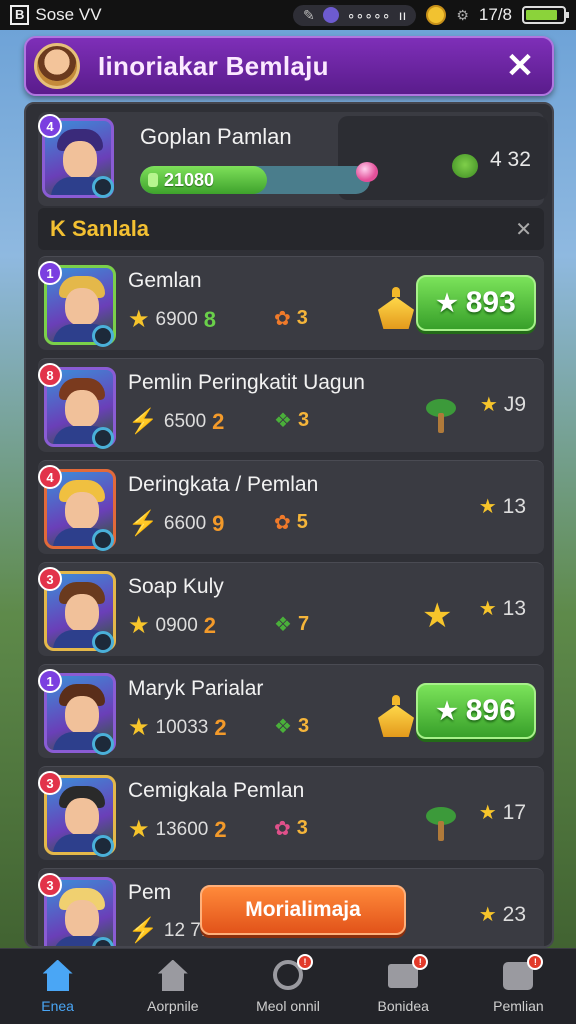 The height and width of the screenshot is (1024, 576). I want to click on leaf-icon: ❖, so click(283, 726).